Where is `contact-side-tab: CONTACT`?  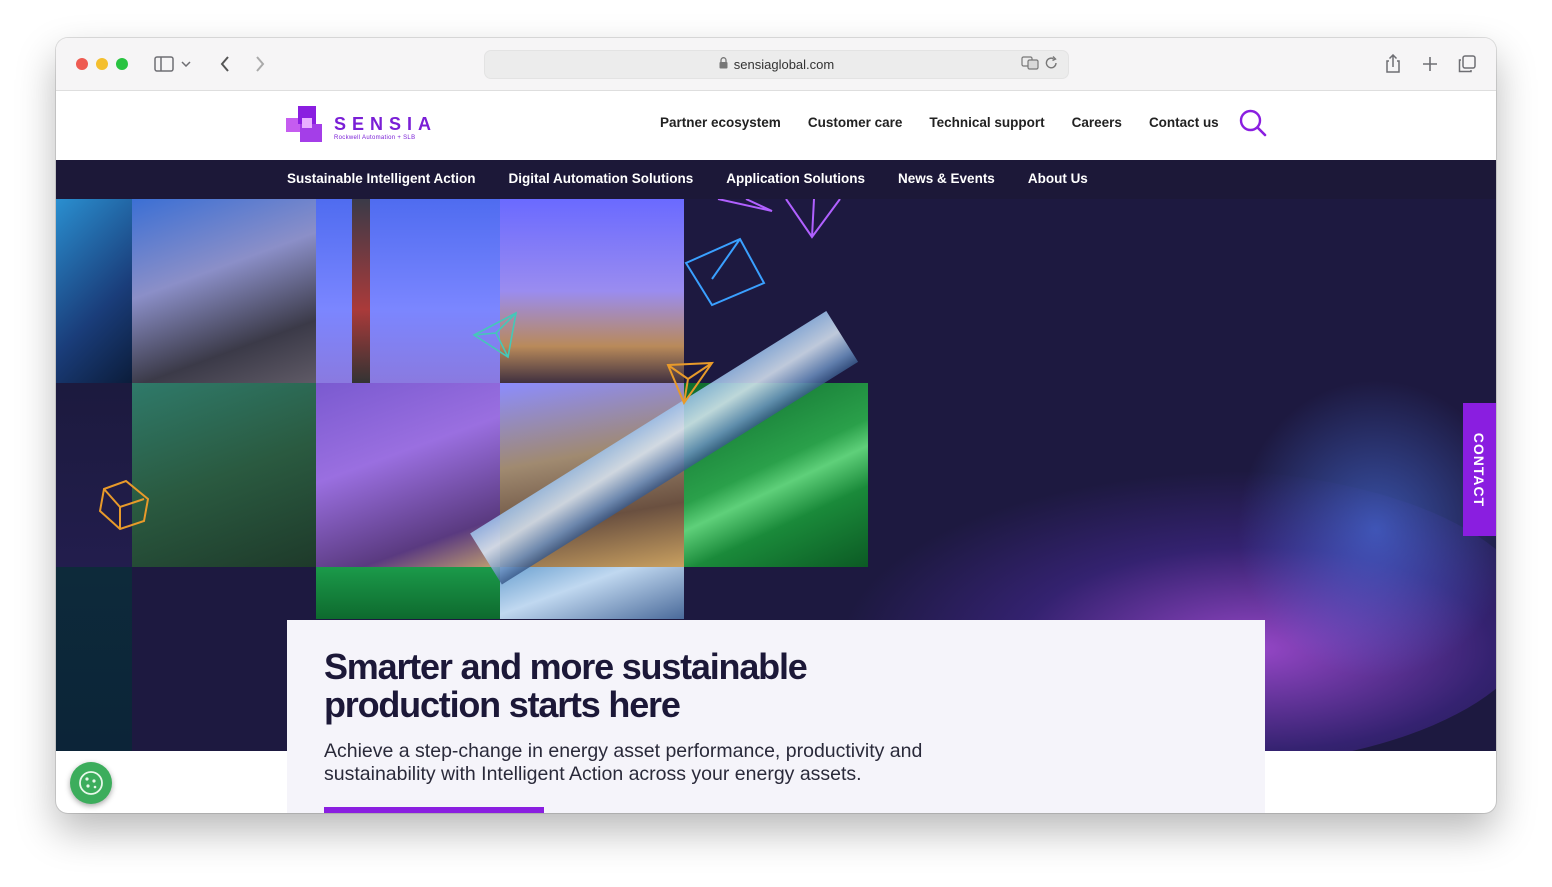
contact-side-tab: CONTACT is located at coordinates (1479, 469).